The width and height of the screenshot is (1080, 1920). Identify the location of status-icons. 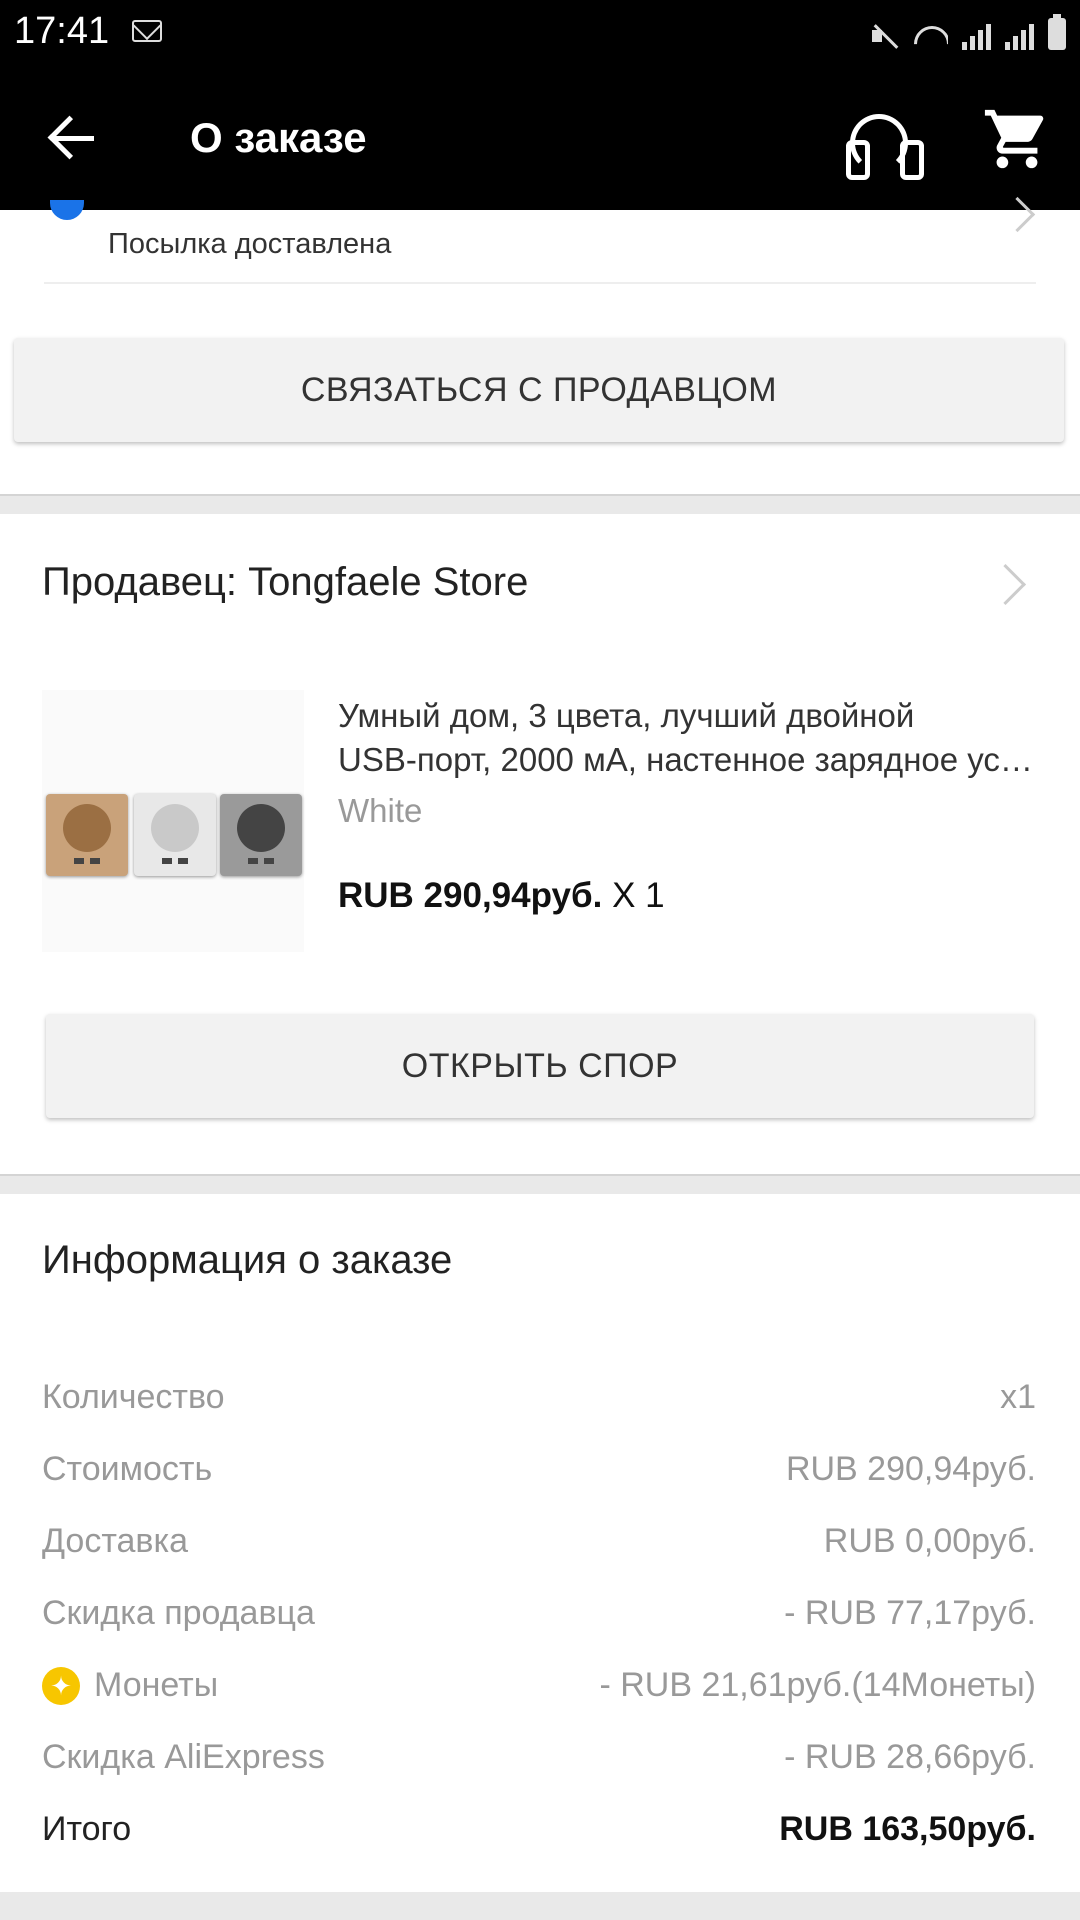
(968, 32).